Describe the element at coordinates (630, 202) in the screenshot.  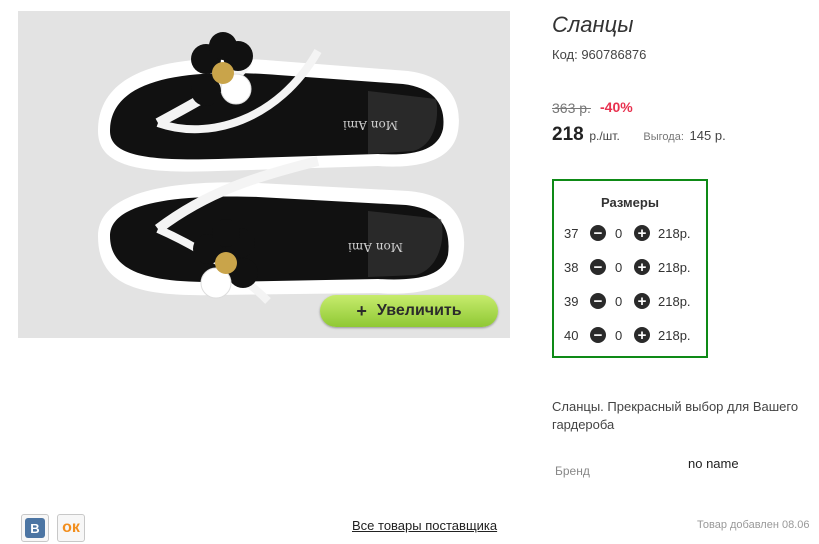
I see `sizes-title: Размеры` at that location.